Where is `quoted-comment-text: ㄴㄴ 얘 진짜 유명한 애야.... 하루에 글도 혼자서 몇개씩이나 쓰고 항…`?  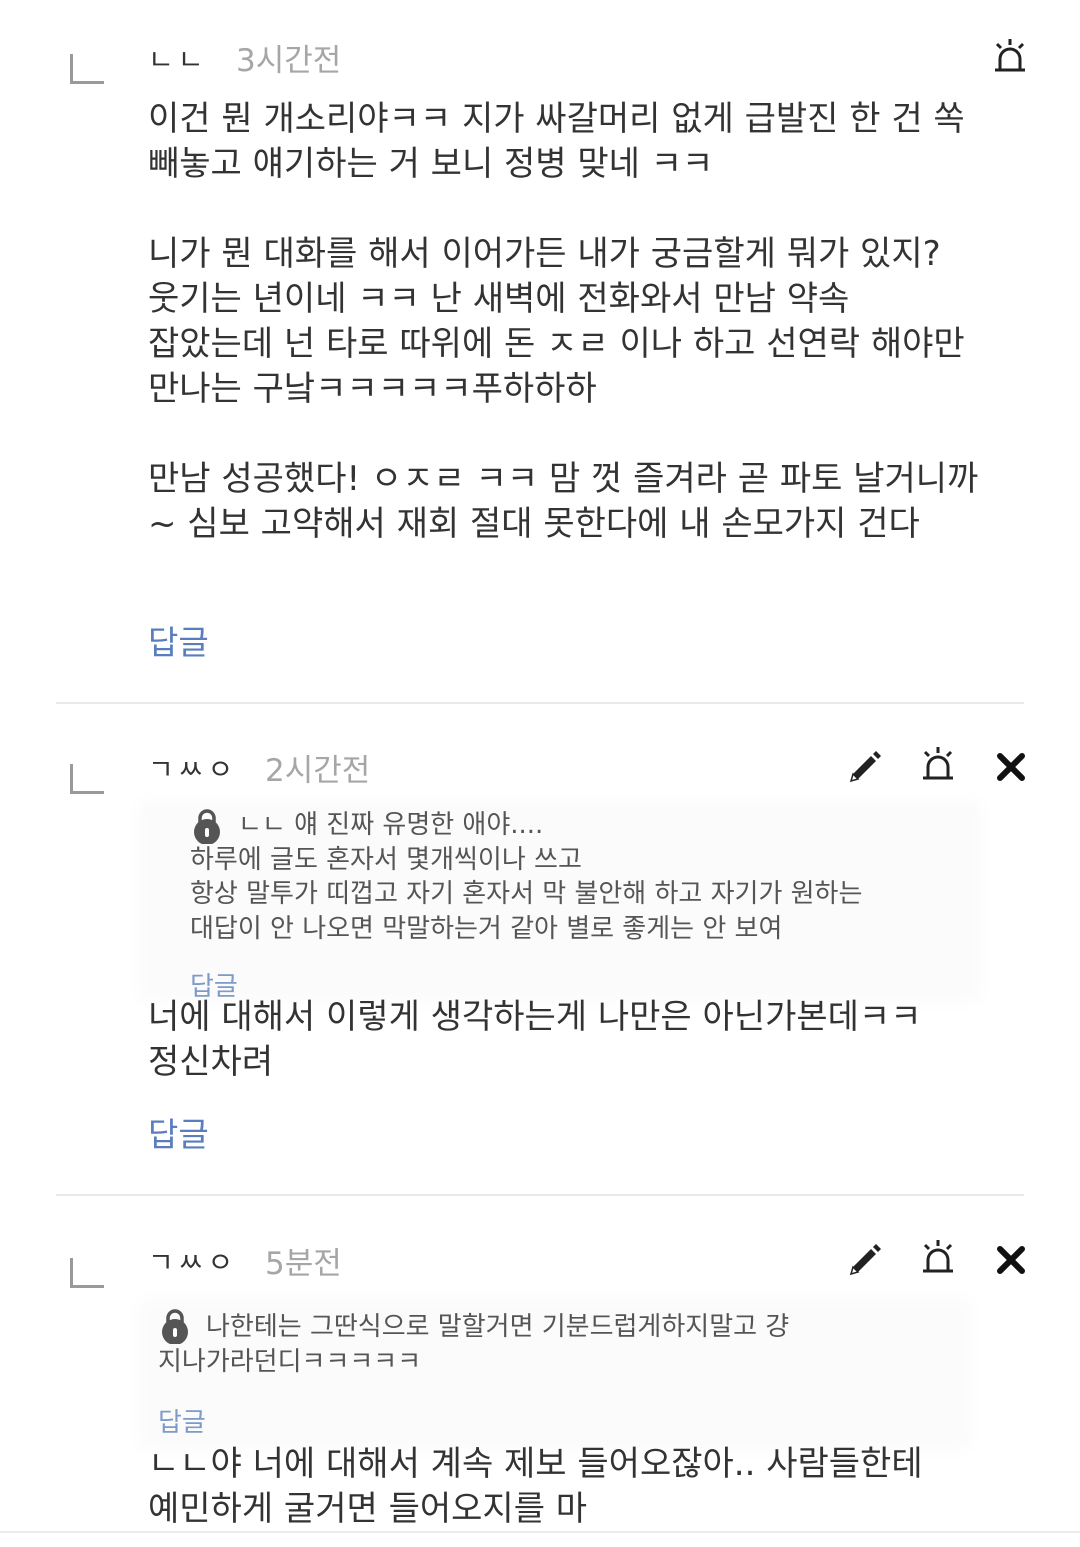 quoted-comment-text: ㄴㄴ 얘 진짜 유명한 애야.... 하루에 글도 혼자서 몇개씩이나 쓰고 항… is located at coordinates (526, 877).